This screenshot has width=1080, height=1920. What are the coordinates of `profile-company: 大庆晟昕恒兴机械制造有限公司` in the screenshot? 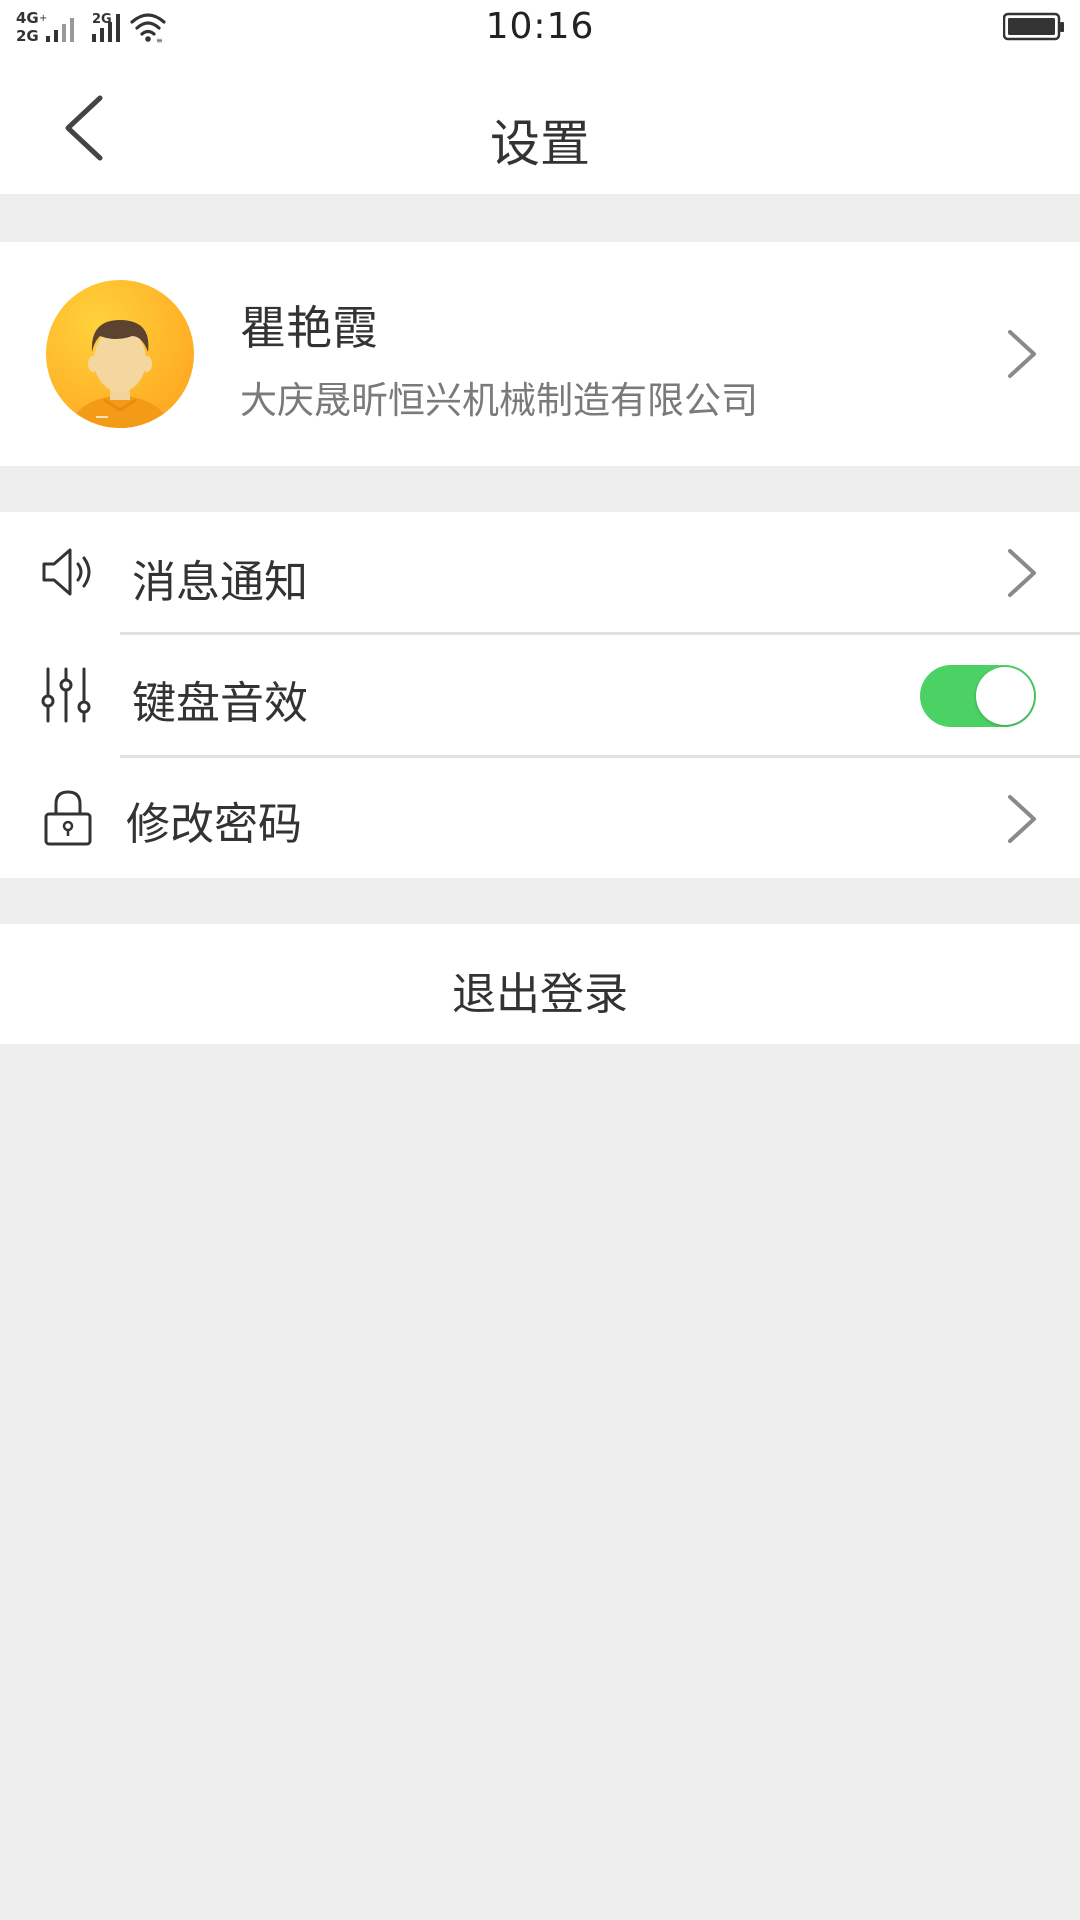 It's located at (499, 400).